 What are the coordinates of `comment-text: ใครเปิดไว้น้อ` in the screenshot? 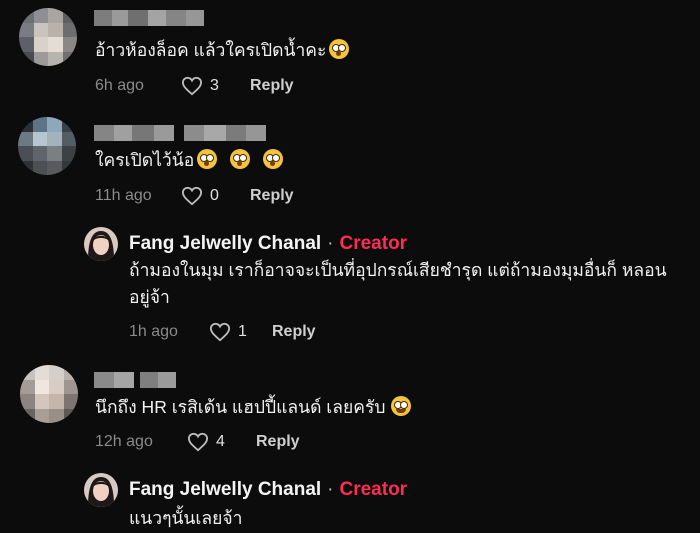 It's located at (189, 160).